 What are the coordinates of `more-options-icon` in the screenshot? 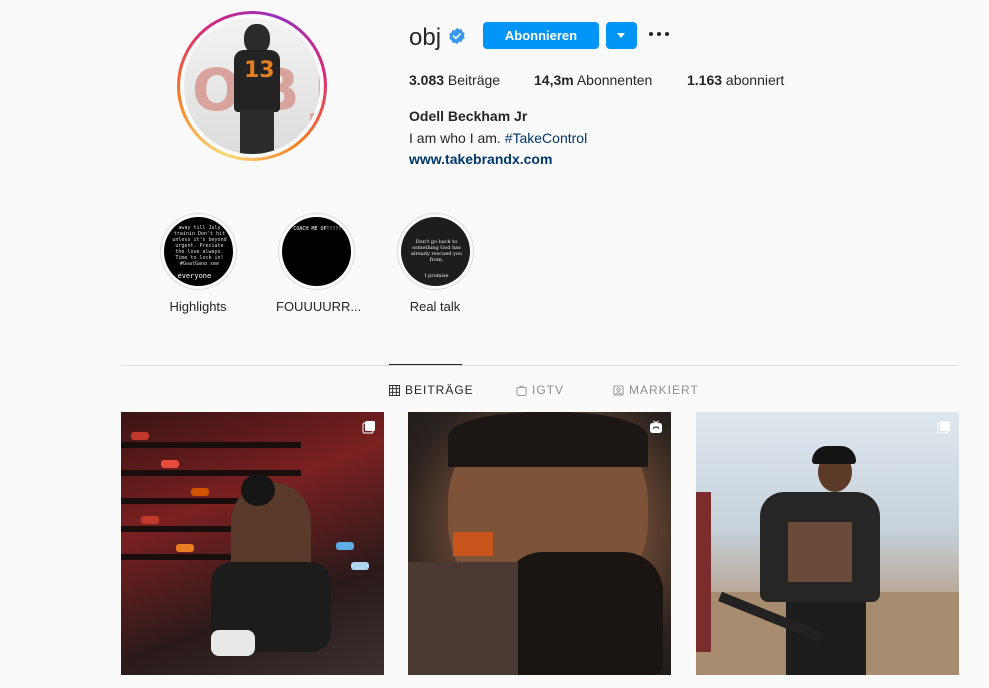 It's located at (659, 34).